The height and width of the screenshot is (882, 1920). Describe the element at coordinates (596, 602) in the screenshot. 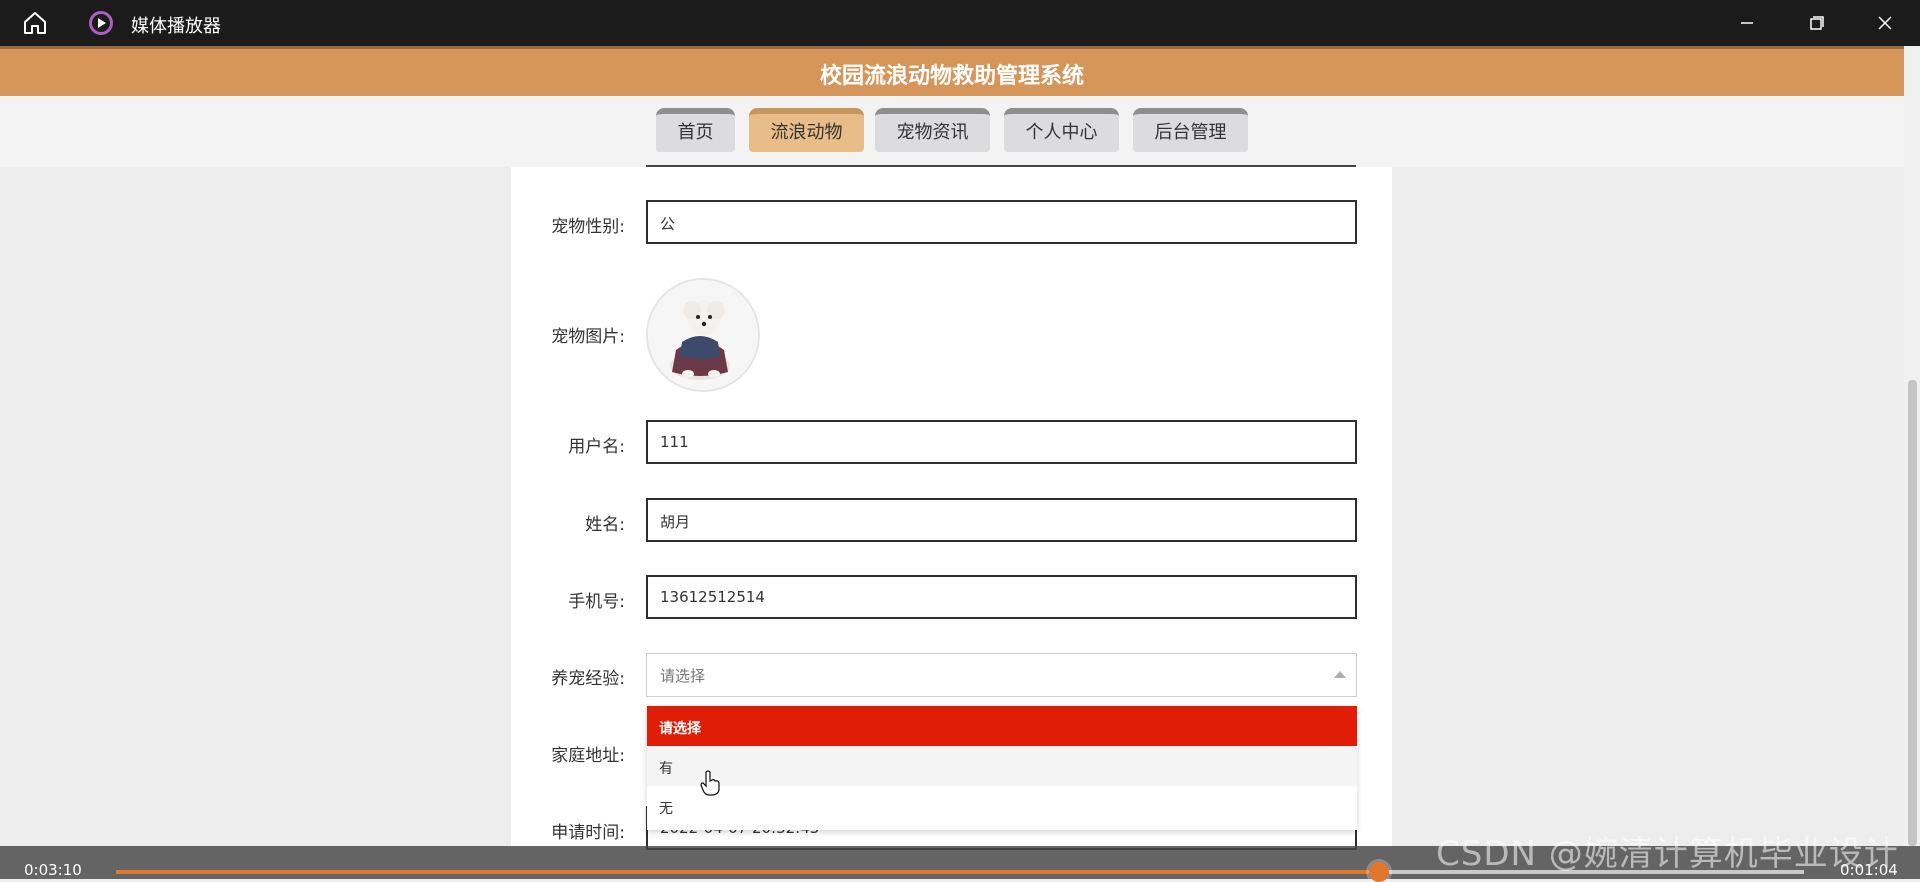

I see `phone-label: 手机号:` at that location.